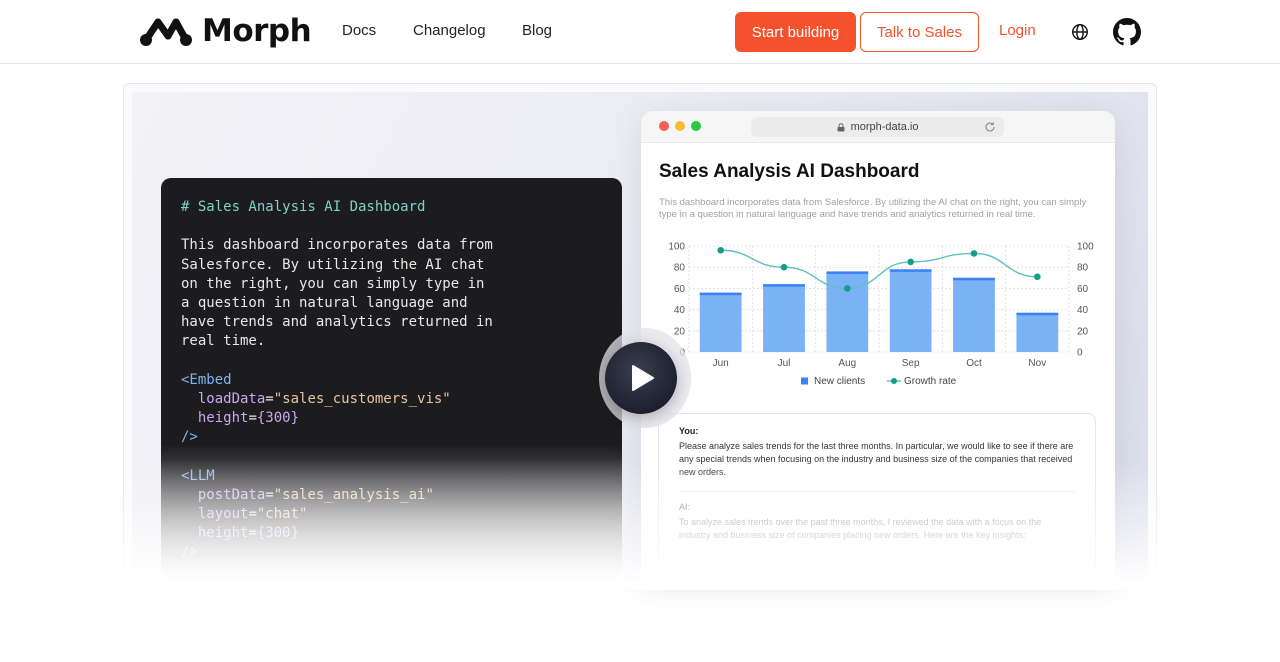  What do you see at coordinates (337, 245) in the screenshot?
I see `code-line: This dashboard incorporates data from` at bounding box center [337, 245].